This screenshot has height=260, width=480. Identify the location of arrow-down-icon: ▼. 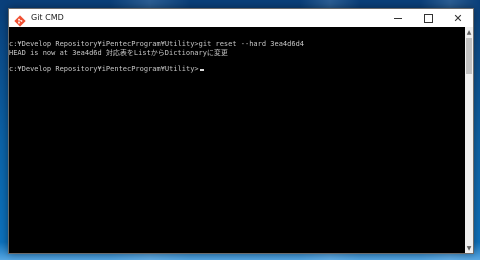
(469, 248).